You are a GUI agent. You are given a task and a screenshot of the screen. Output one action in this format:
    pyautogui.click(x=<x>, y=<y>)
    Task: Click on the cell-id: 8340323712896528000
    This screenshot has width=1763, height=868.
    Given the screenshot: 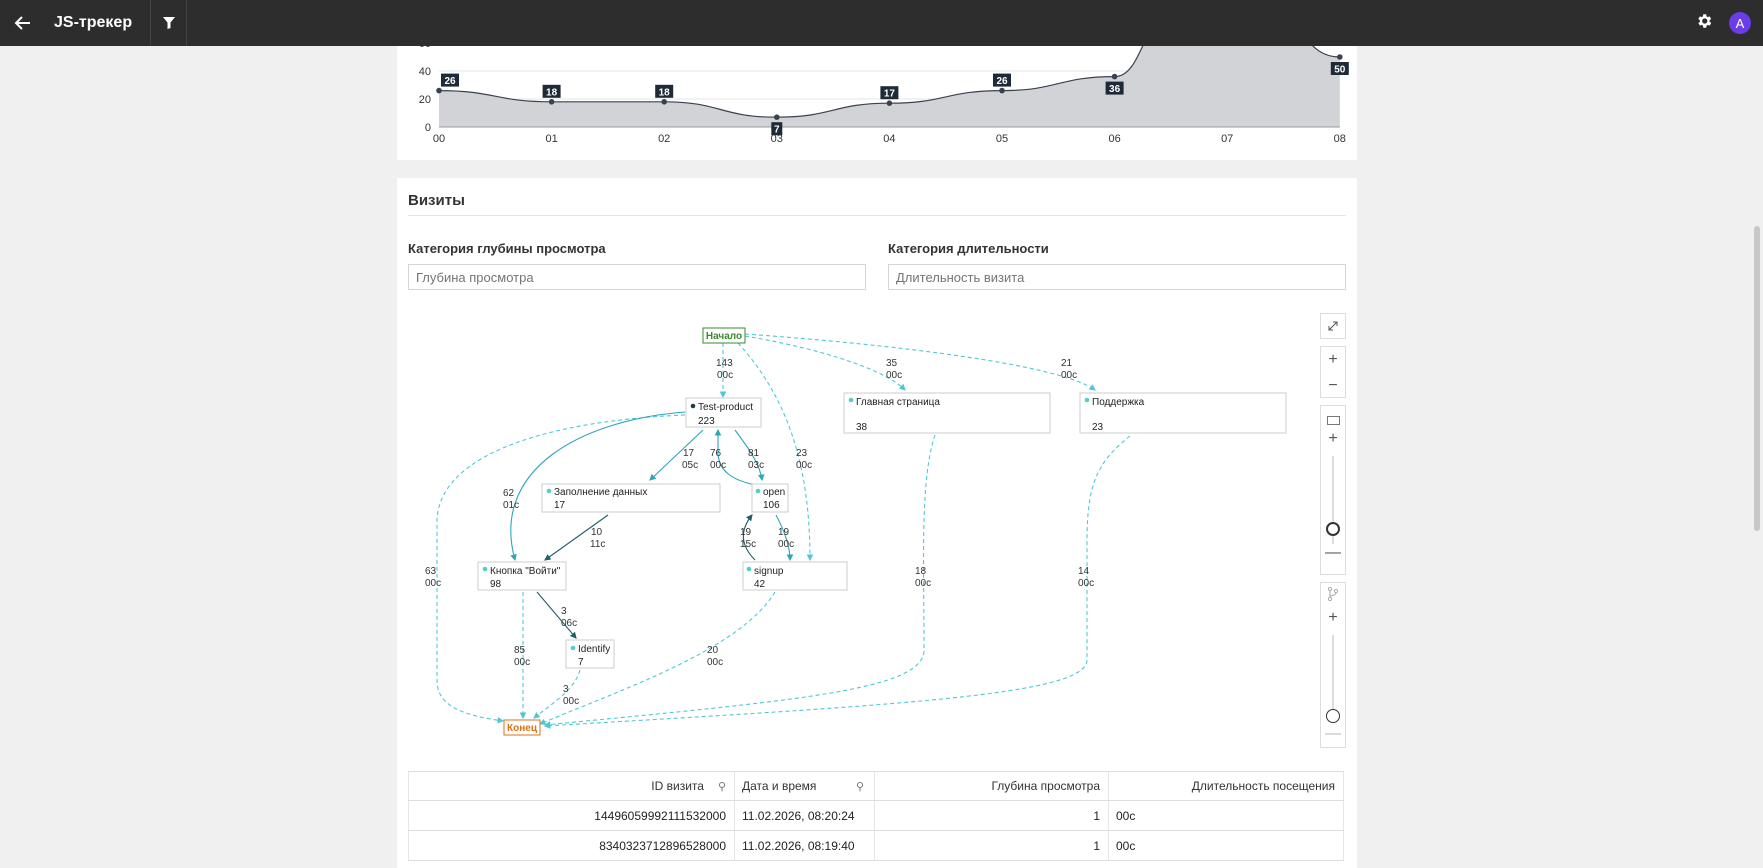 What is the action you would take?
    pyautogui.click(x=571, y=845)
    